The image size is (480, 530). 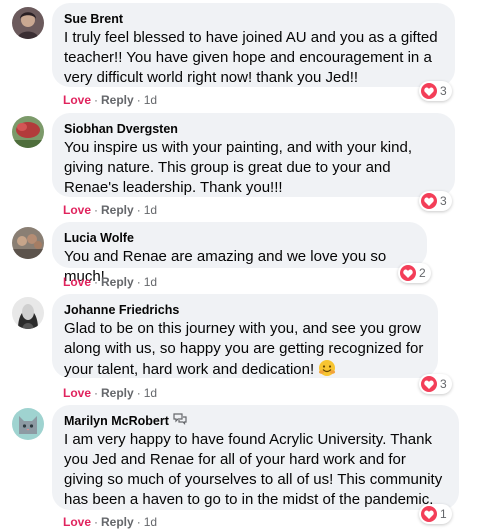 What do you see at coordinates (180, 421) in the screenshot?
I see `conversation-starter-badge-icon` at bounding box center [180, 421].